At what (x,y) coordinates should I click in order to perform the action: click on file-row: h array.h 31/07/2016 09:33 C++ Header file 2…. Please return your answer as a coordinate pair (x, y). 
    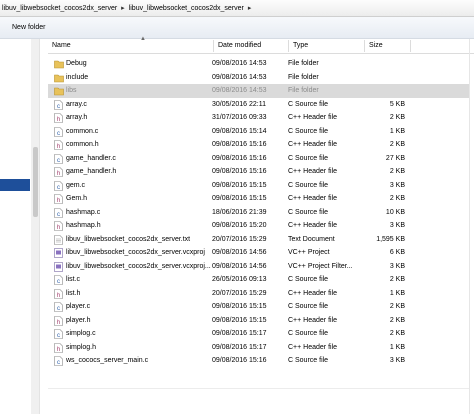
    Looking at the image, I should click on (258, 118).